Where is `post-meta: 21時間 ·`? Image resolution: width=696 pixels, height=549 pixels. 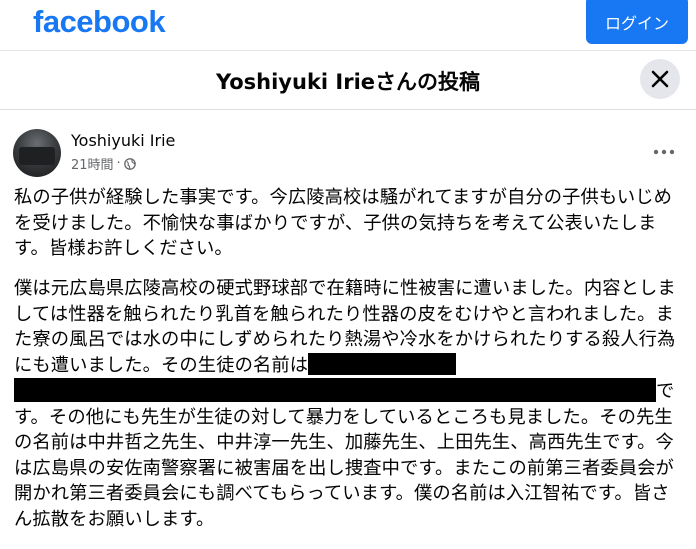
post-meta: 21時間 · is located at coordinates (103, 163).